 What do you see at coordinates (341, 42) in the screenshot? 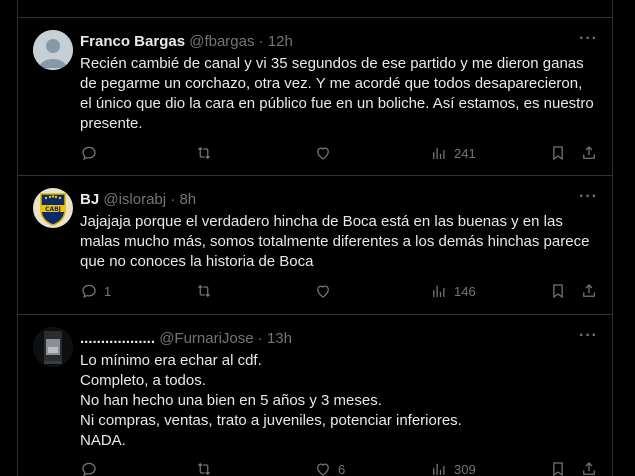
I see `tweet-header: Franco Bargas @fbargas · 12h` at bounding box center [341, 42].